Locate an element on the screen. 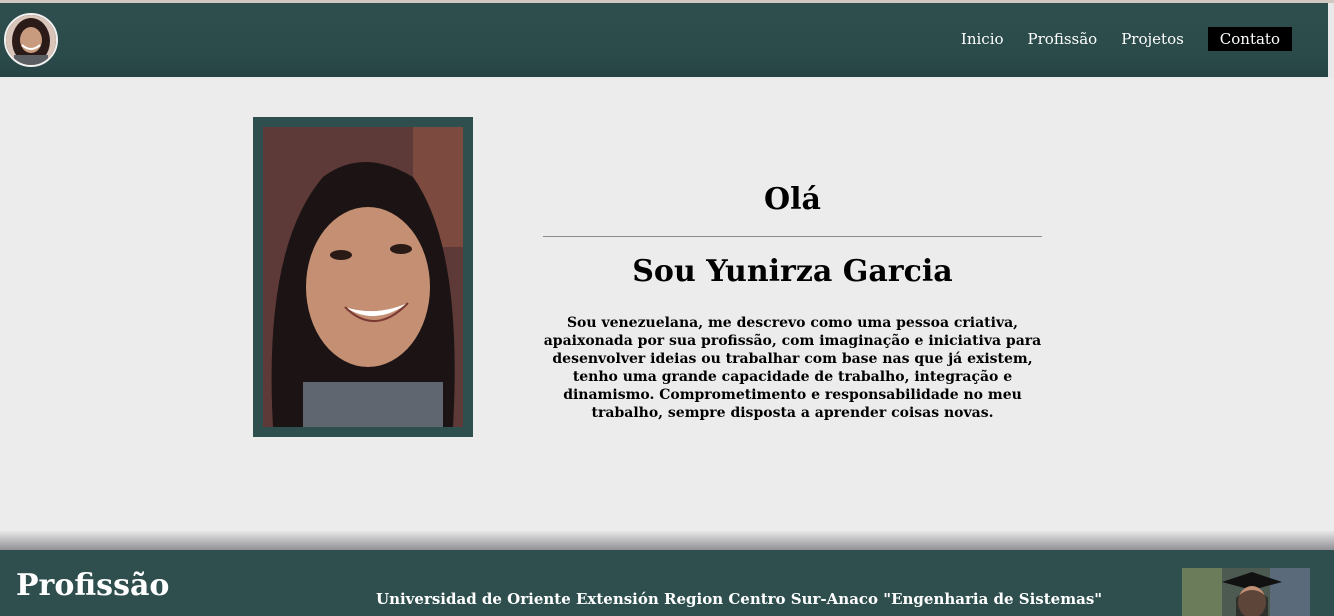 The image size is (1334, 616). avatar-photo is located at coordinates (31, 40).